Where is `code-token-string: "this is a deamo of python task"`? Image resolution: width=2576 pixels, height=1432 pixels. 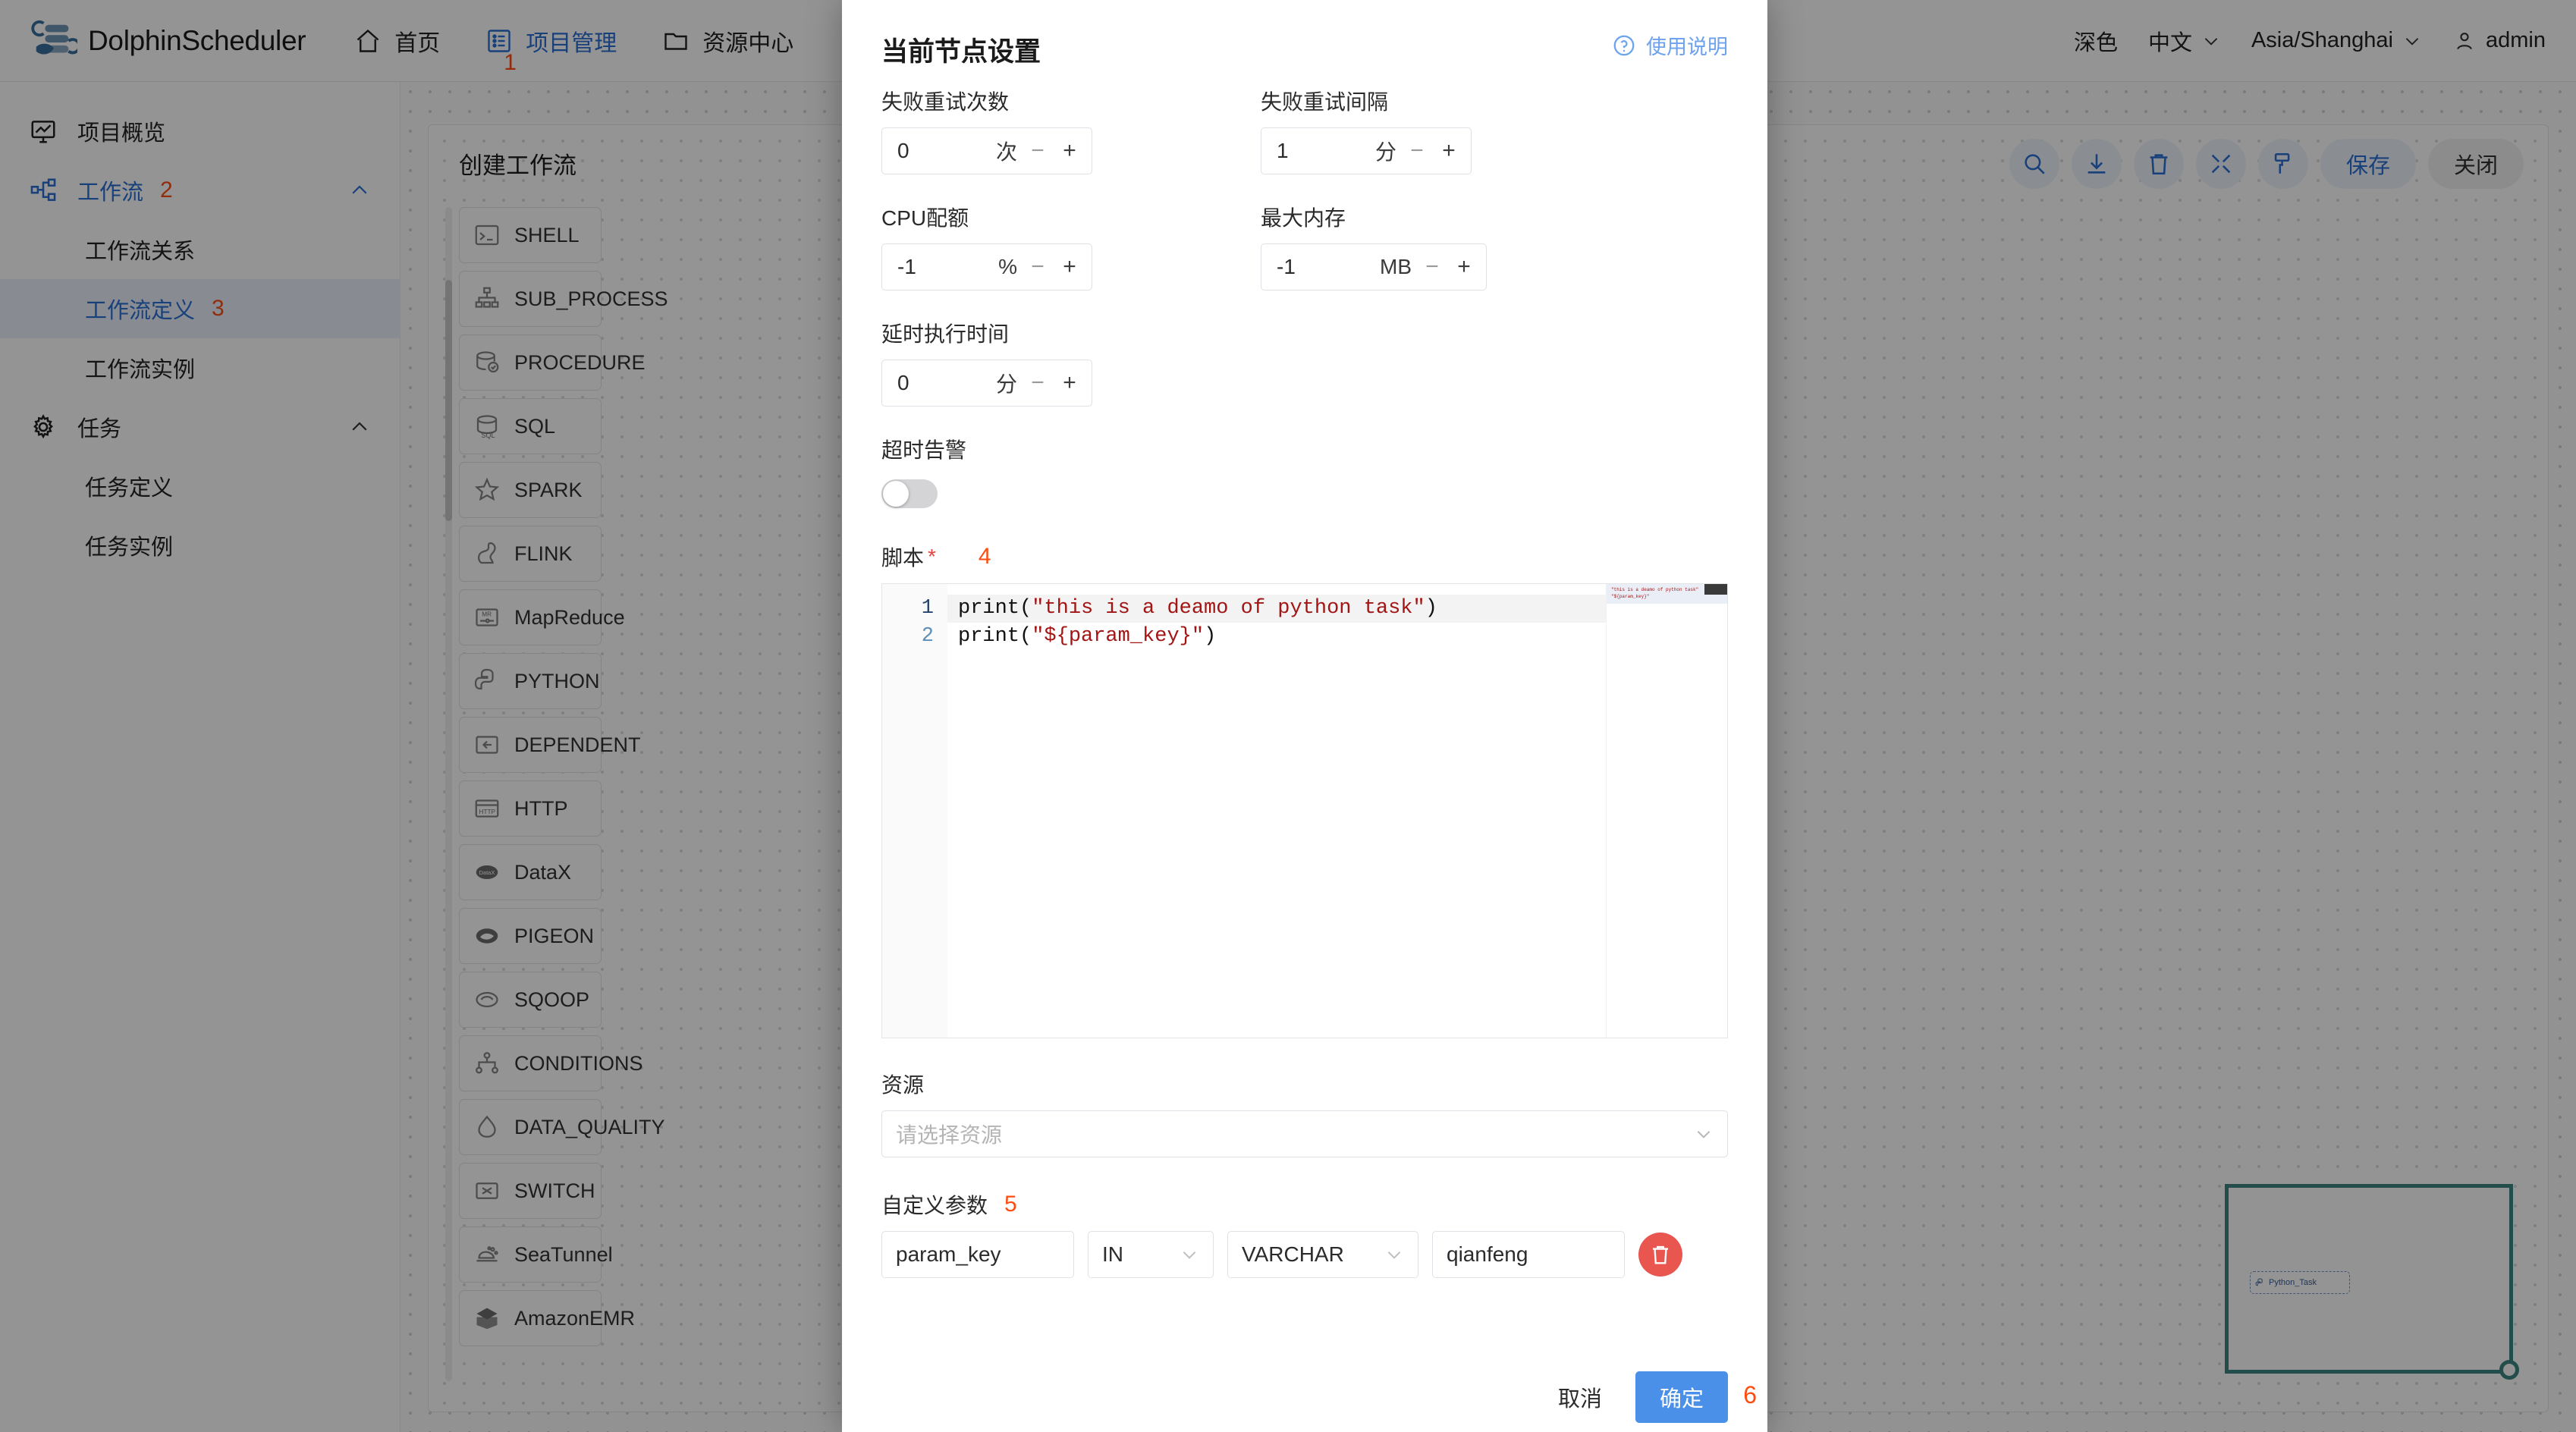
code-token-string: "this is a deamo of python task" is located at coordinates (1228, 608).